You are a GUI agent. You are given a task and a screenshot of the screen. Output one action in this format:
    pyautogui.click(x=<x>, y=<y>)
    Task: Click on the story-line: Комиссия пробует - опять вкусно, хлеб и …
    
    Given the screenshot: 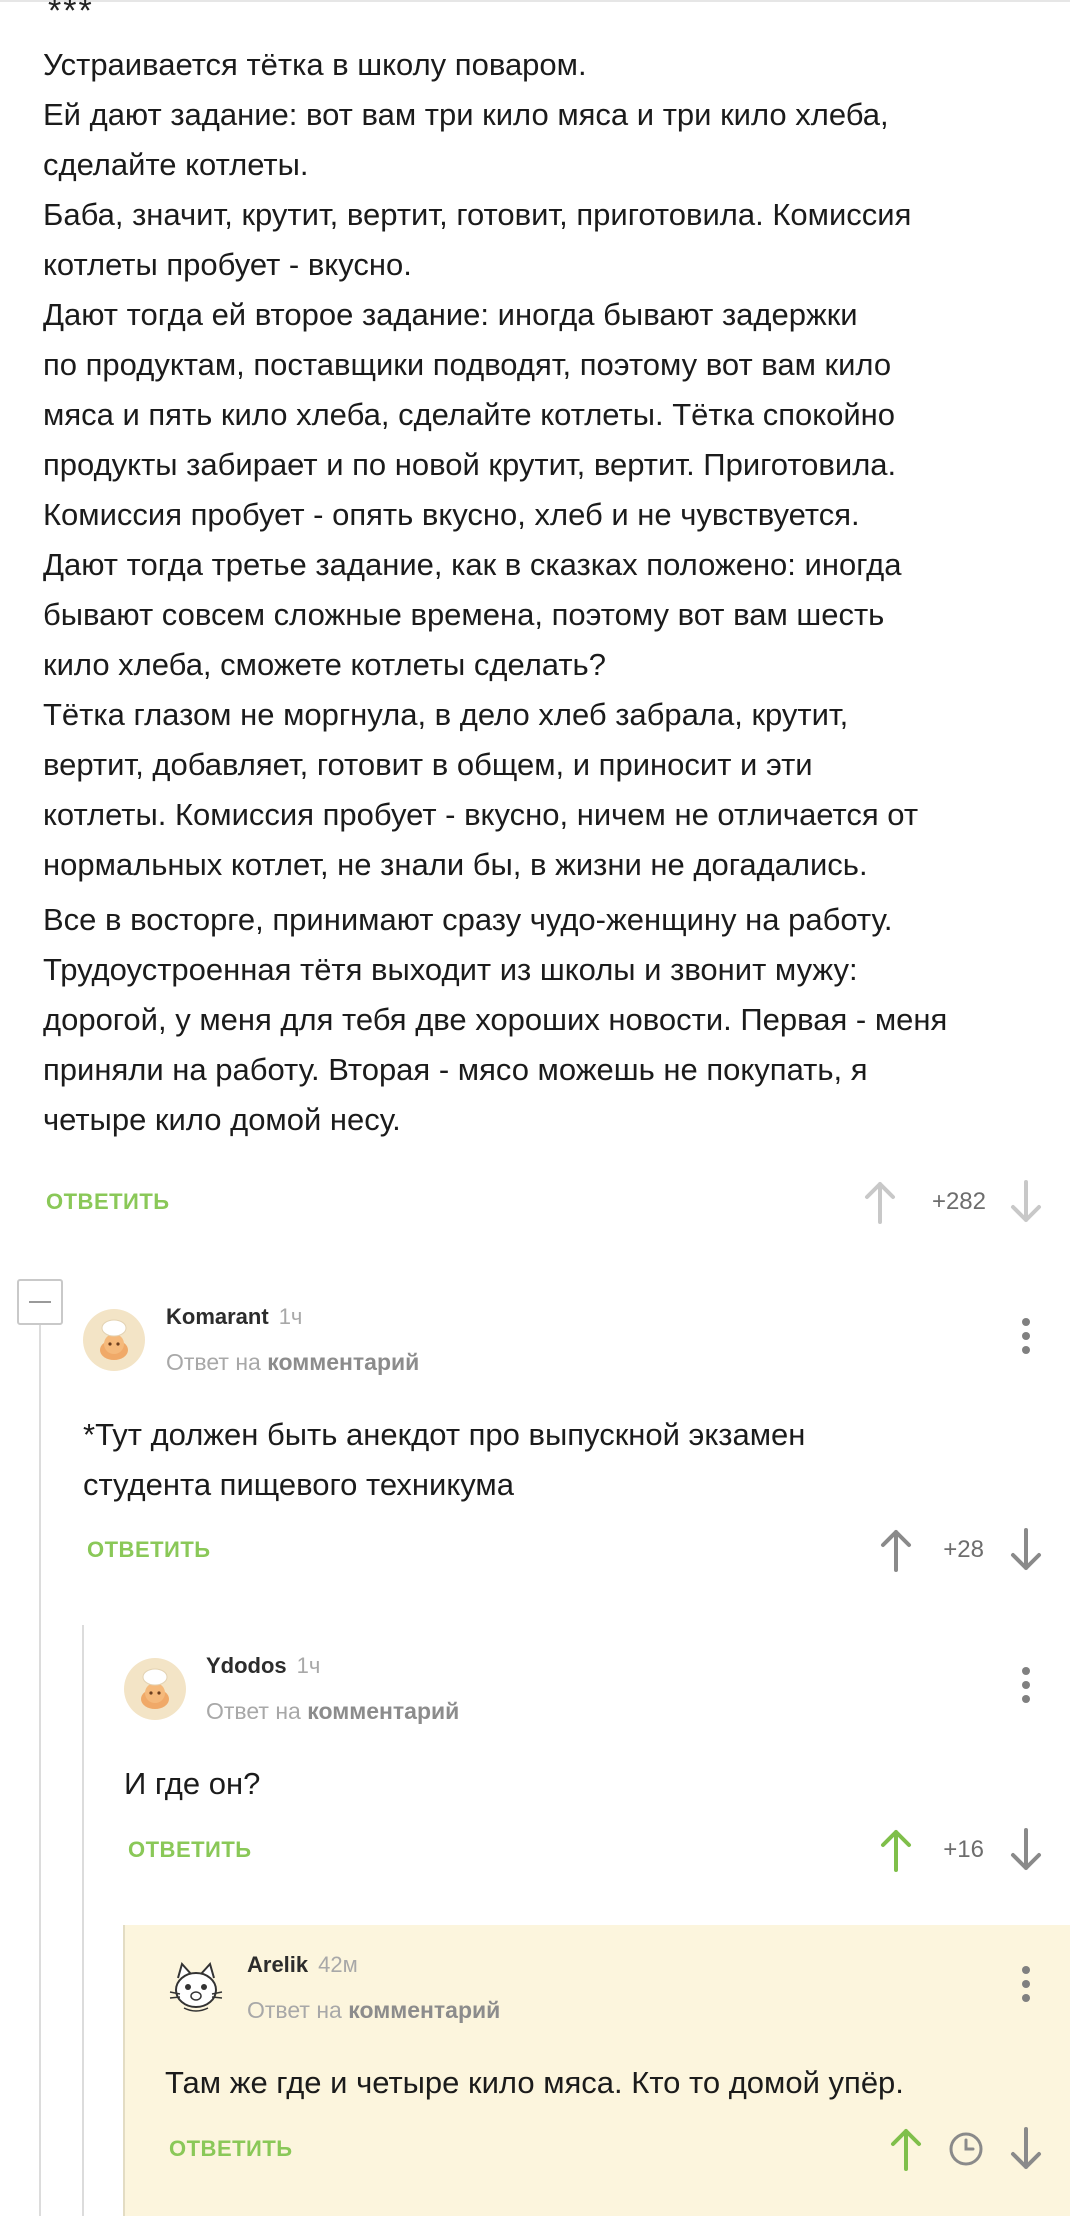 What is the action you would take?
    pyautogui.click(x=451, y=514)
    